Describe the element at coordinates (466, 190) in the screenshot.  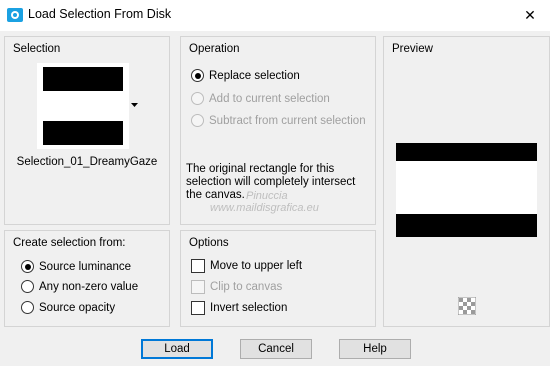
I see `preview-image` at that location.